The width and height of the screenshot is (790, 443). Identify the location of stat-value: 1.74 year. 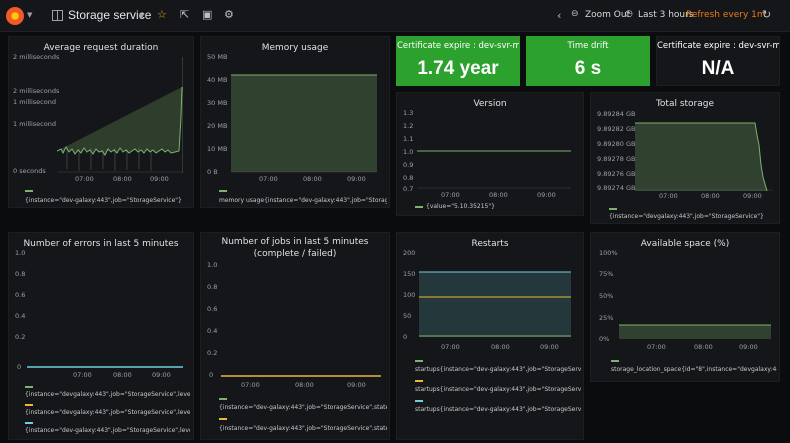
(458, 68).